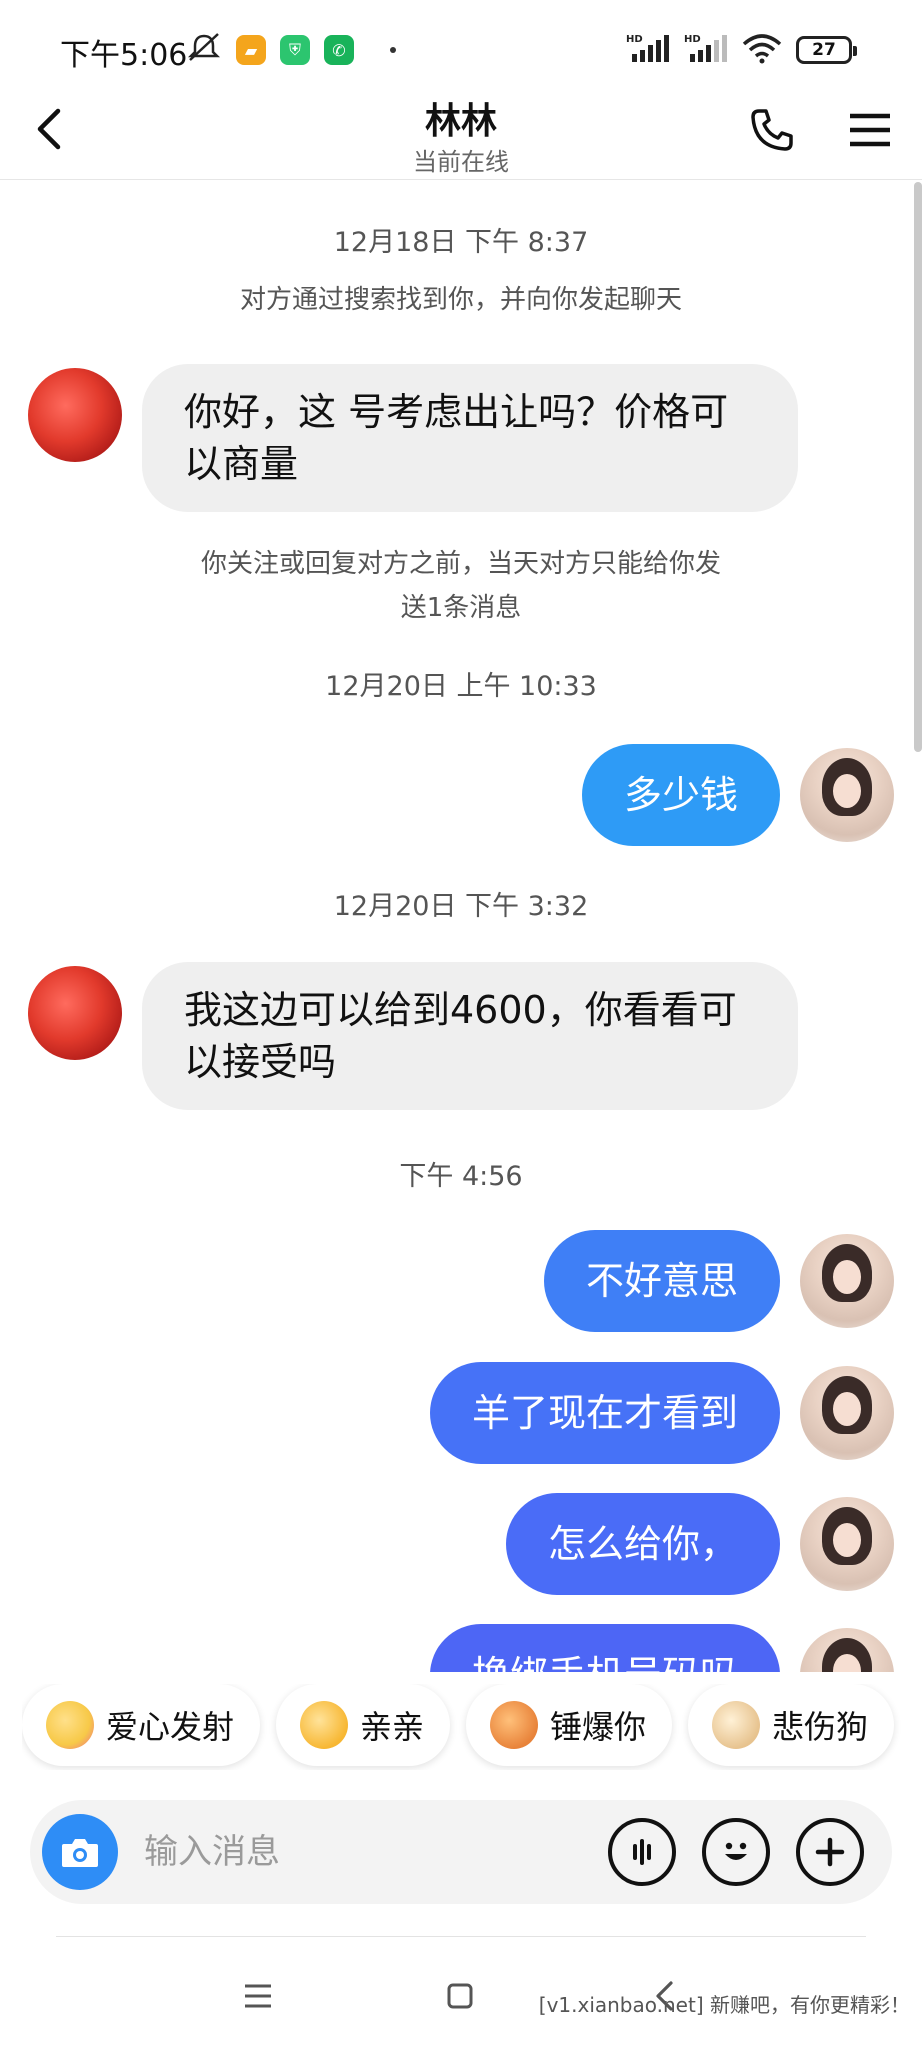 This screenshot has width=922, height=2048. Describe the element at coordinates (918, 467) in the screenshot. I see `scrollbar` at that location.